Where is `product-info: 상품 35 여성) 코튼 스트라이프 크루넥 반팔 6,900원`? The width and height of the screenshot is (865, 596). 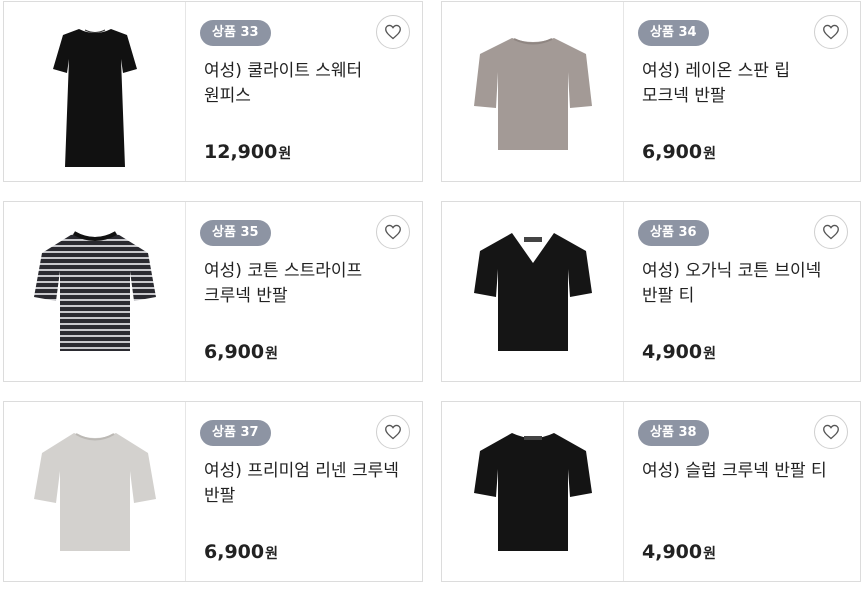 product-info: 상품 35 여성) 코튼 스트라이프 크루넥 반팔 6,900원 is located at coordinates (311, 291).